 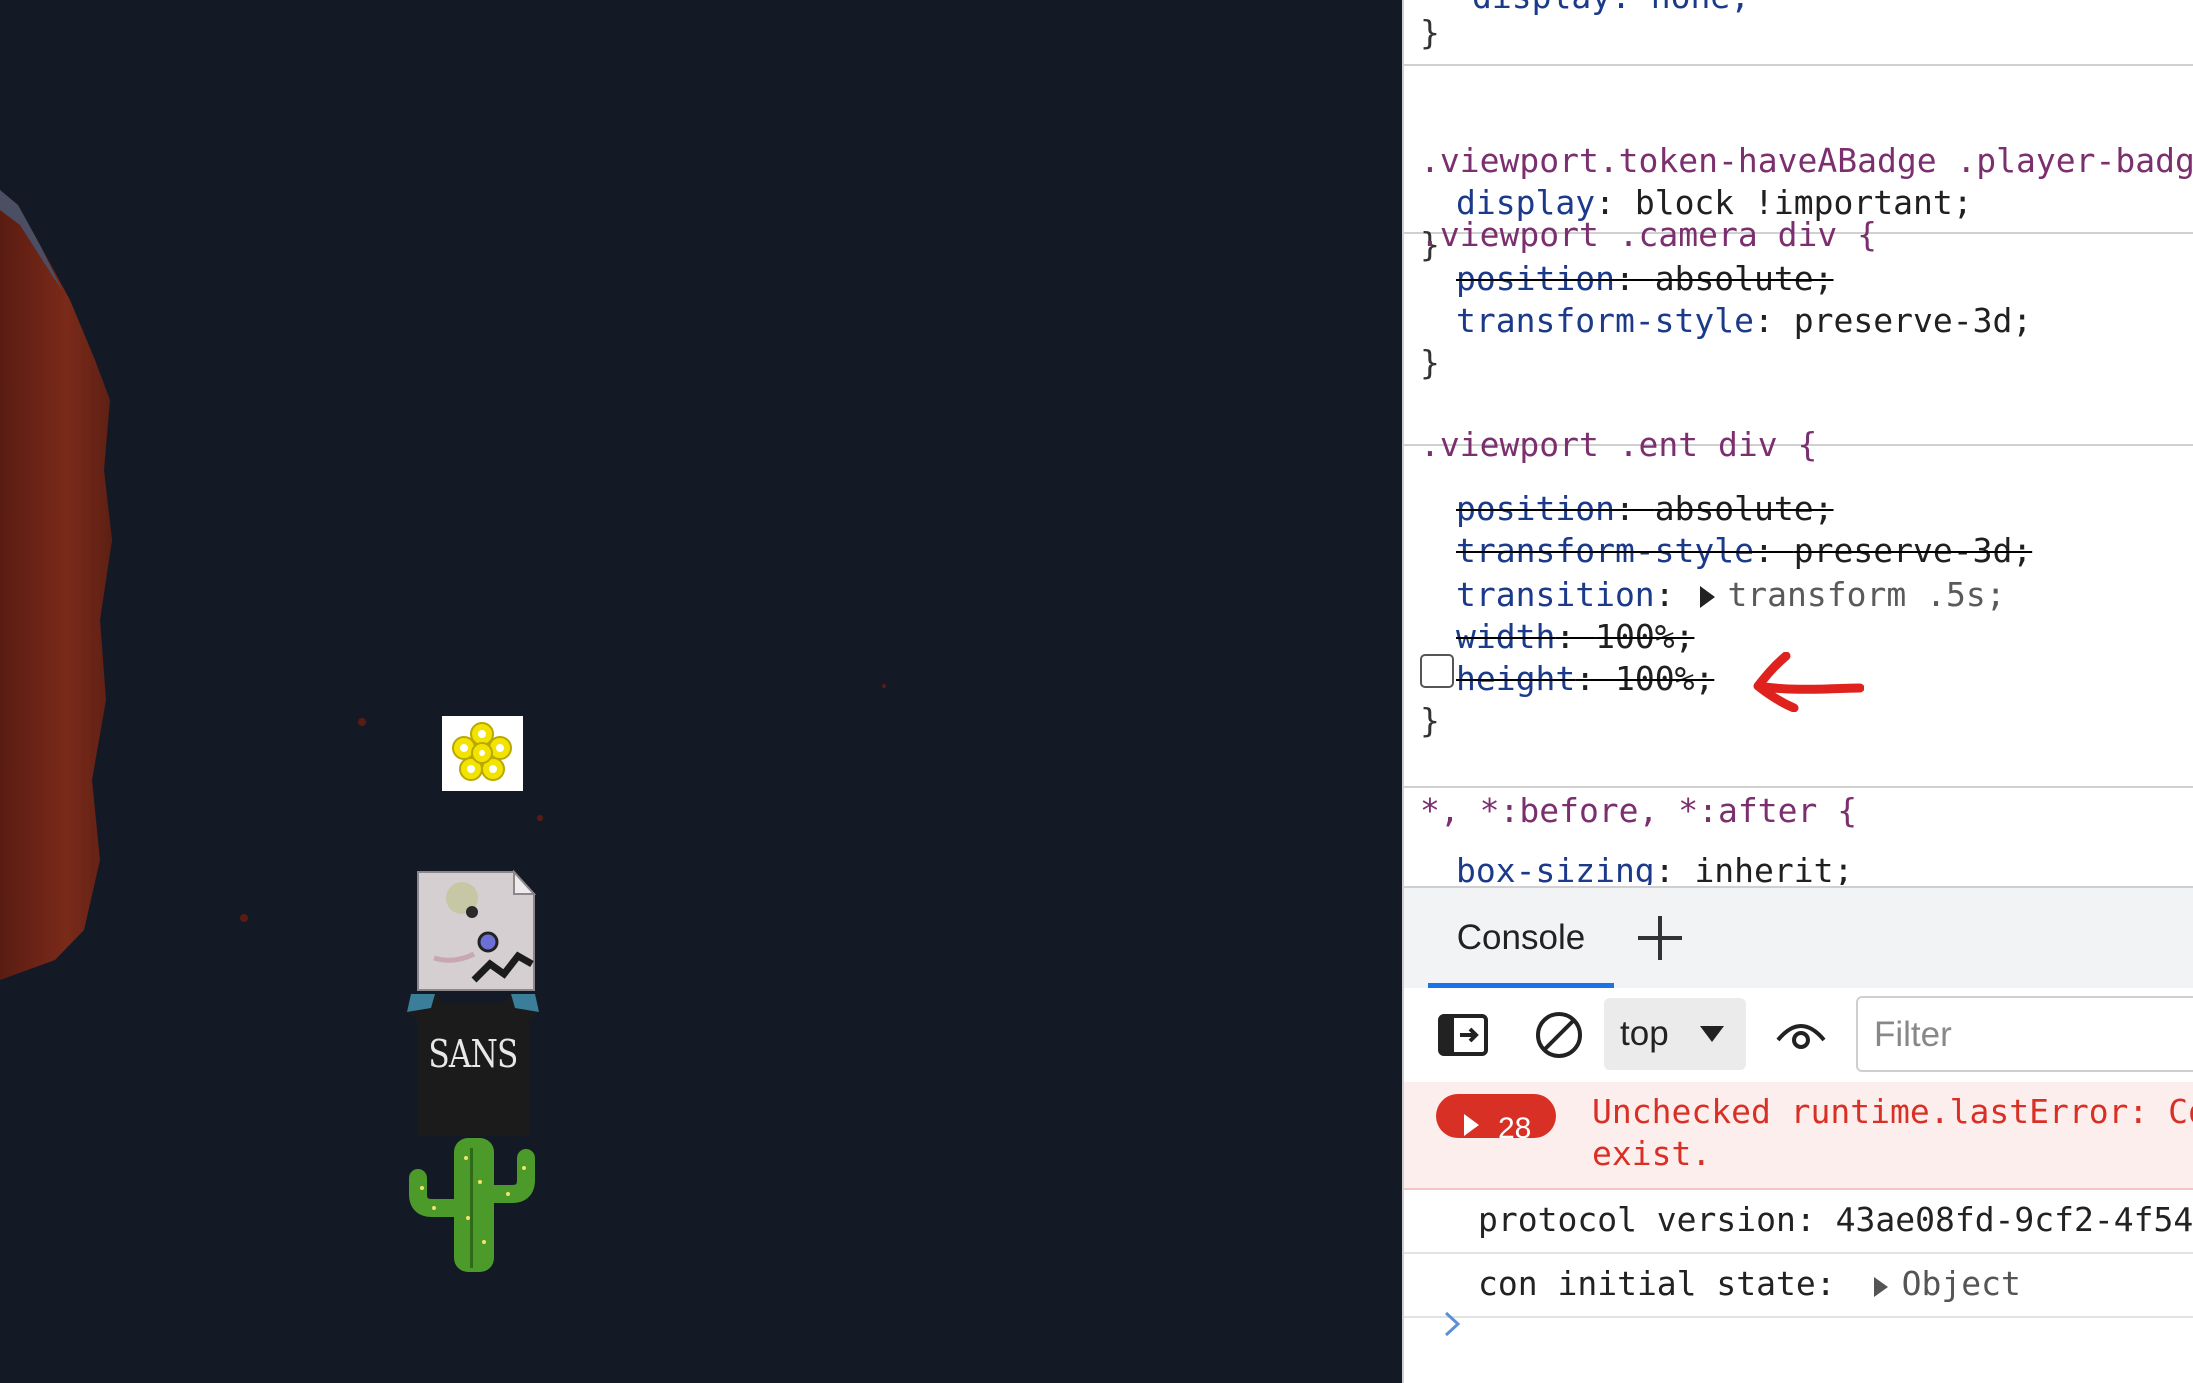 What do you see at coordinates (1648, 235) in the screenshot?
I see `css-selector: .viewport .camera div {` at bounding box center [1648, 235].